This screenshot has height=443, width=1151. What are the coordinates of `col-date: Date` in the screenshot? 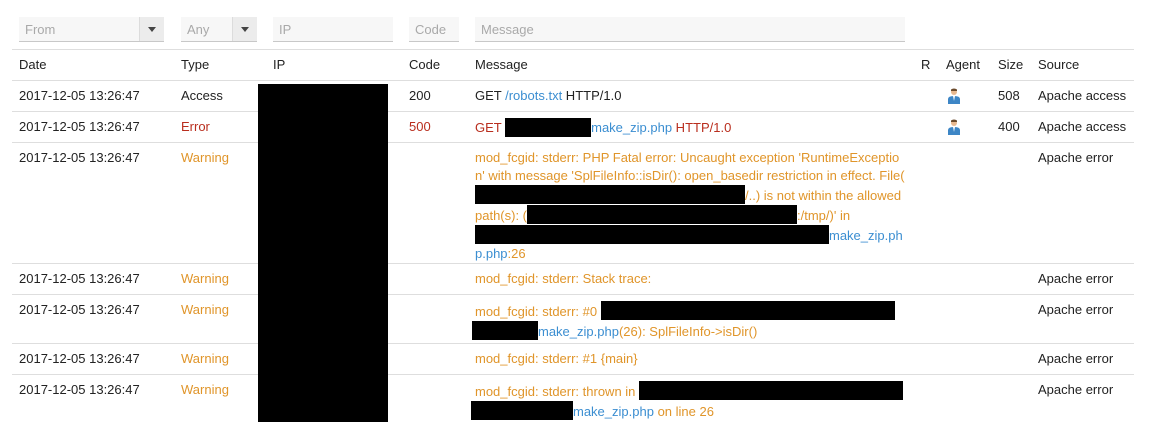 It's located at (32, 65).